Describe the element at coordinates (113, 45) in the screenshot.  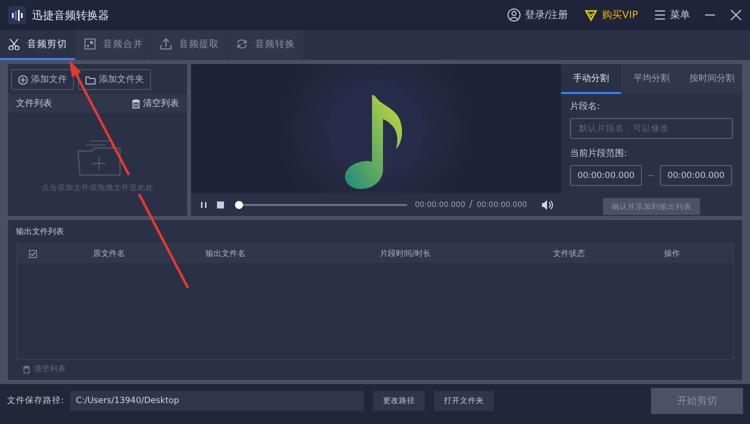
I see `tab: 音频合并` at that location.